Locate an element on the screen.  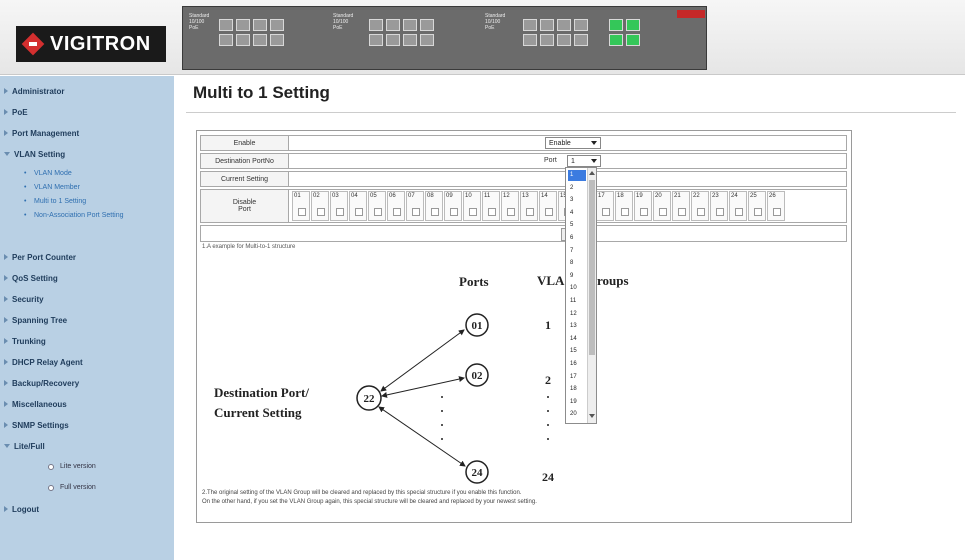
dropdown-option: 13 is located at coordinates (577, 326).